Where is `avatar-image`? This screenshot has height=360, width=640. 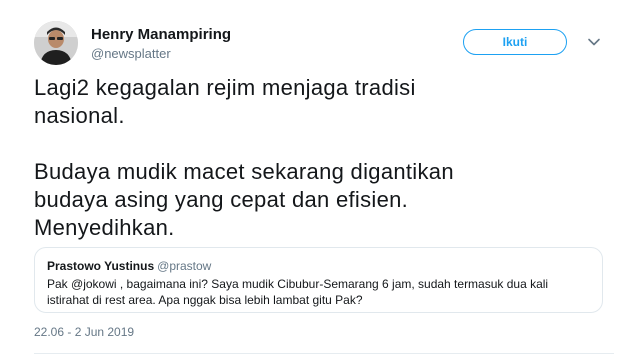
avatar-image is located at coordinates (56, 43).